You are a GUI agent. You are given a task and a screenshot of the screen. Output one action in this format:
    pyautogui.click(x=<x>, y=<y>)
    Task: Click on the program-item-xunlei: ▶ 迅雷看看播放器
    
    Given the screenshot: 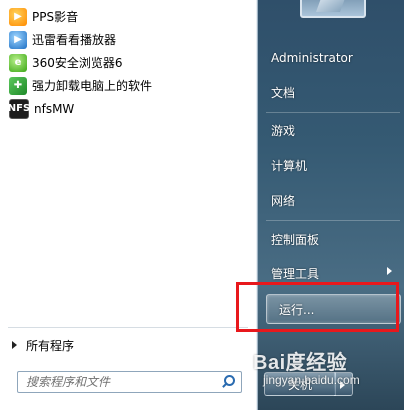 What is the action you would take?
    pyautogui.click(x=128, y=39)
    